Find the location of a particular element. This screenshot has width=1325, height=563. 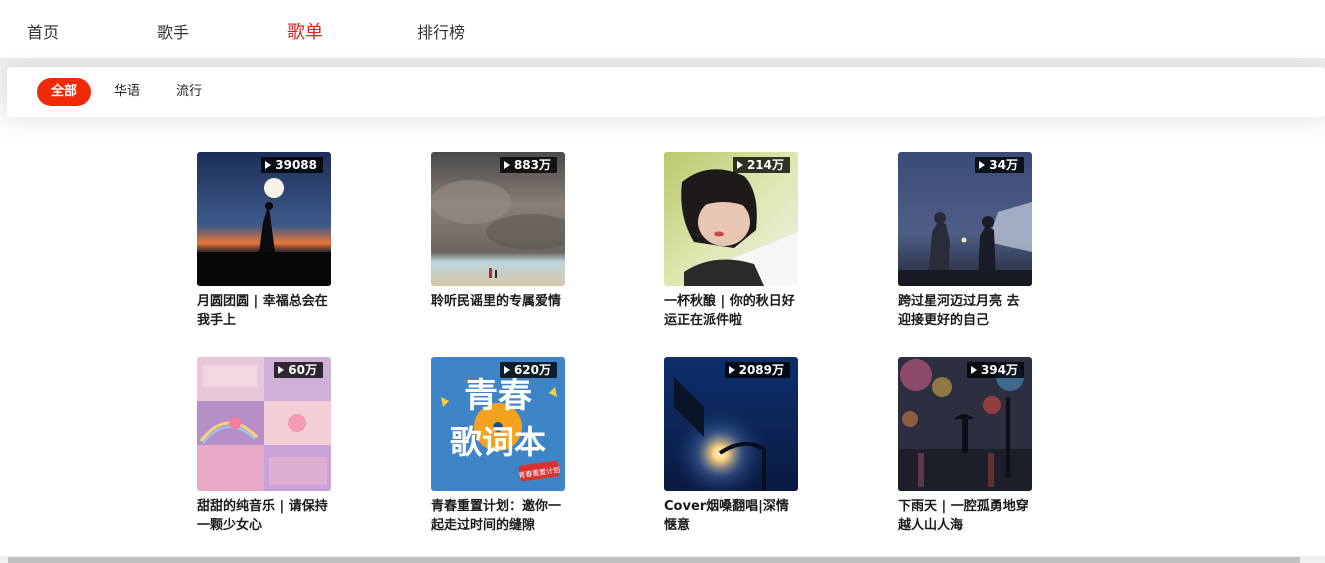

playlist-card: 2089万 Cover烟嗓翻唱|深情惬意 is located at coordinates (731, 446).